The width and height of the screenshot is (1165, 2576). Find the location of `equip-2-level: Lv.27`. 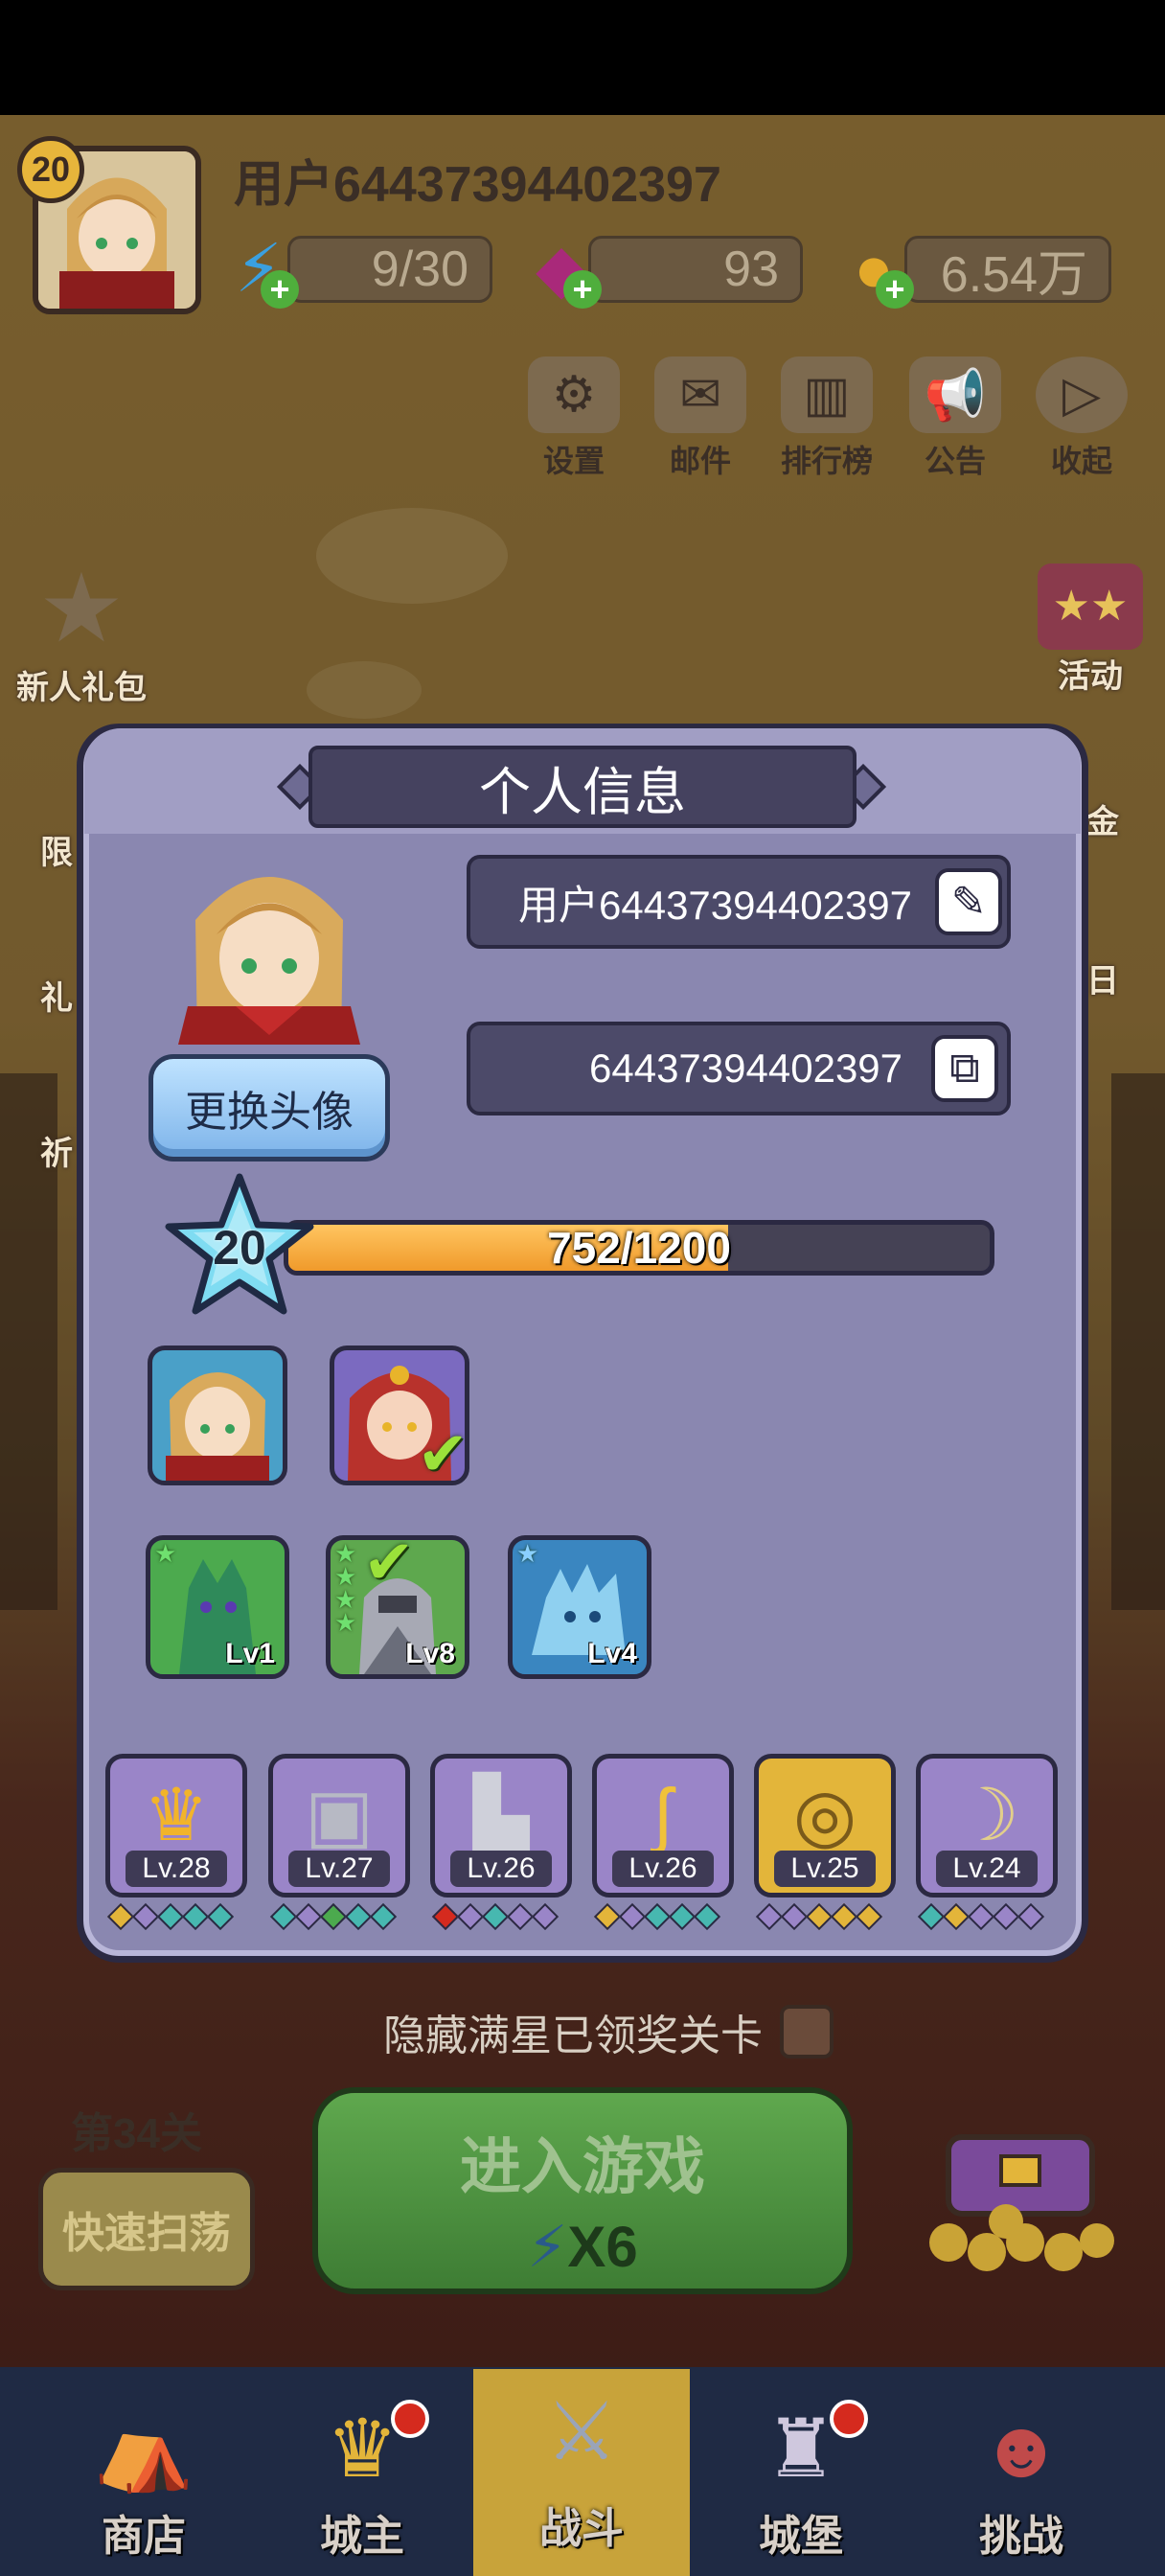

equip-2-level: Lv.27 is located at coordinates (339, 1869).